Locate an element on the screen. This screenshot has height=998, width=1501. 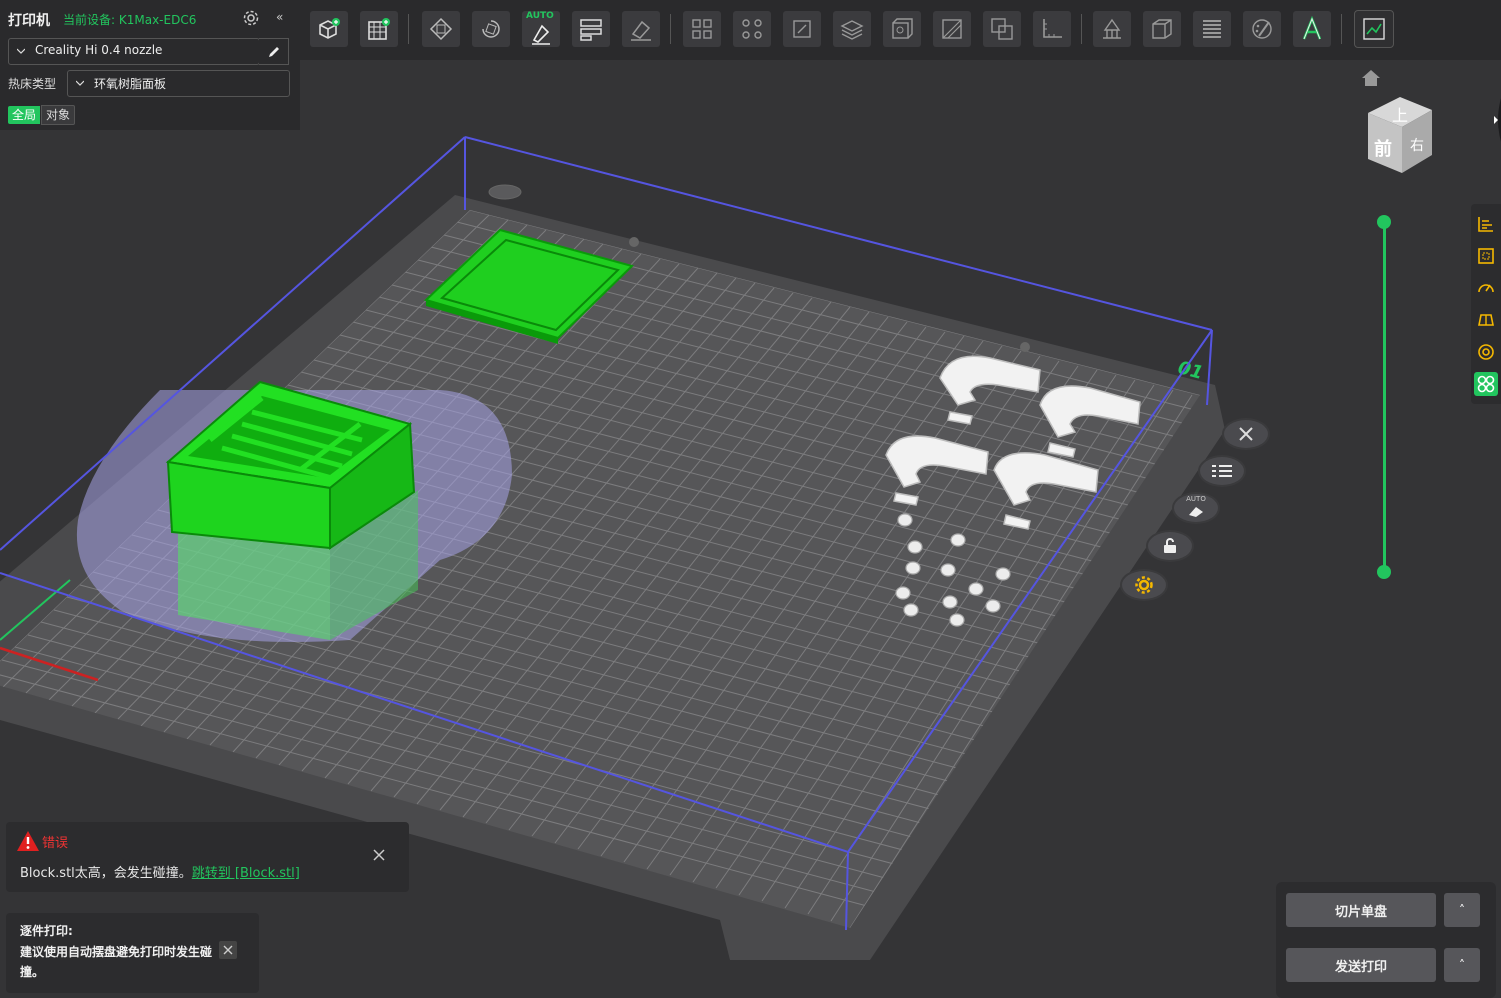
move-button is located at coordinates (702, 29).